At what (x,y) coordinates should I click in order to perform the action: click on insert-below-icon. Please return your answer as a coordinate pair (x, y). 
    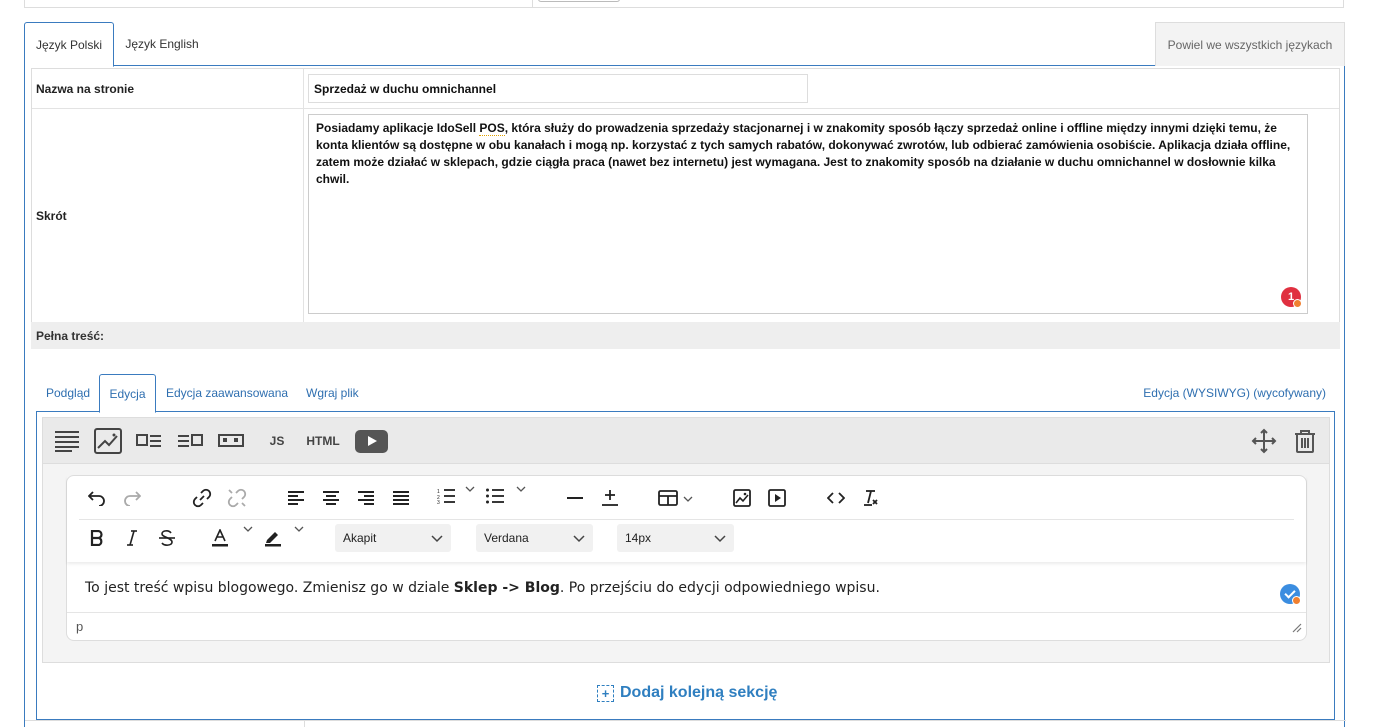
    Looking at the image, I should click on (610, 498).